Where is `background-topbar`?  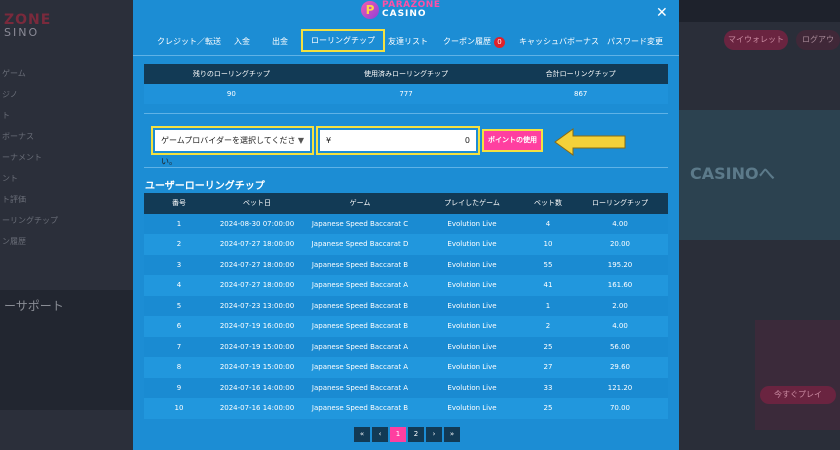 background-topbar is located at coordinates (759, 11).